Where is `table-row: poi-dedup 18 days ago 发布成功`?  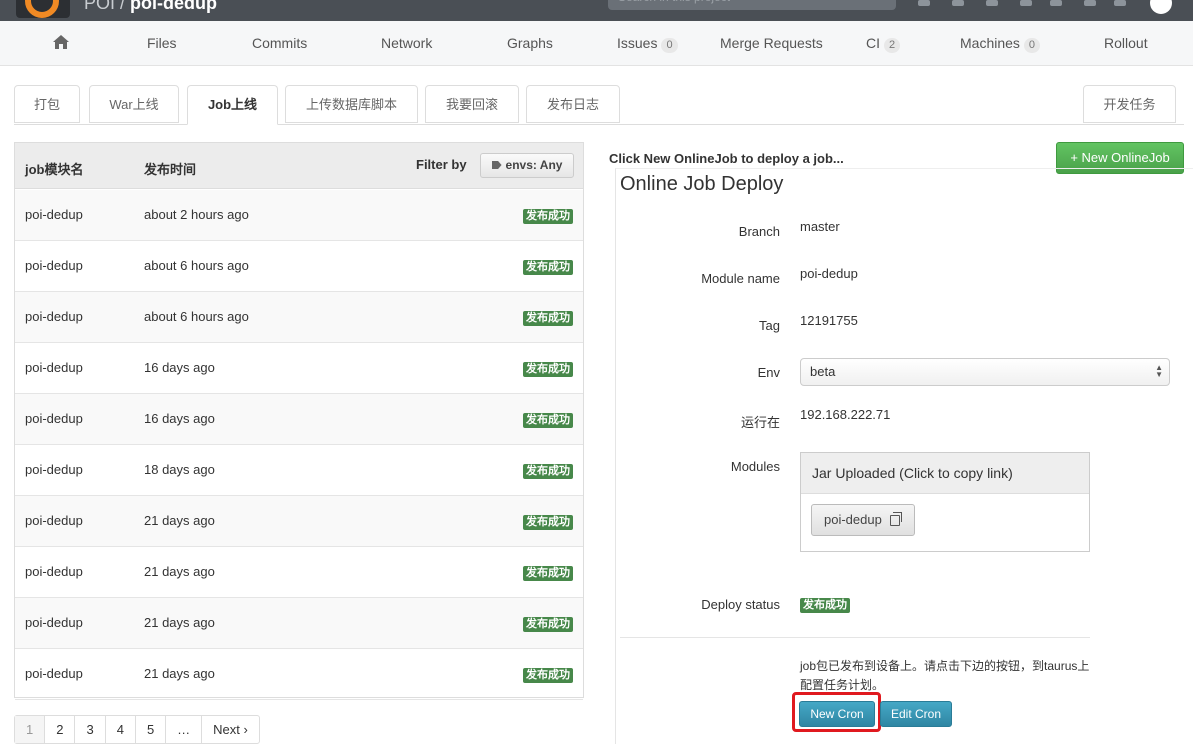
table-row: poi-dedup 18 days ago 发布成功 is located at coordinates (299, 470).